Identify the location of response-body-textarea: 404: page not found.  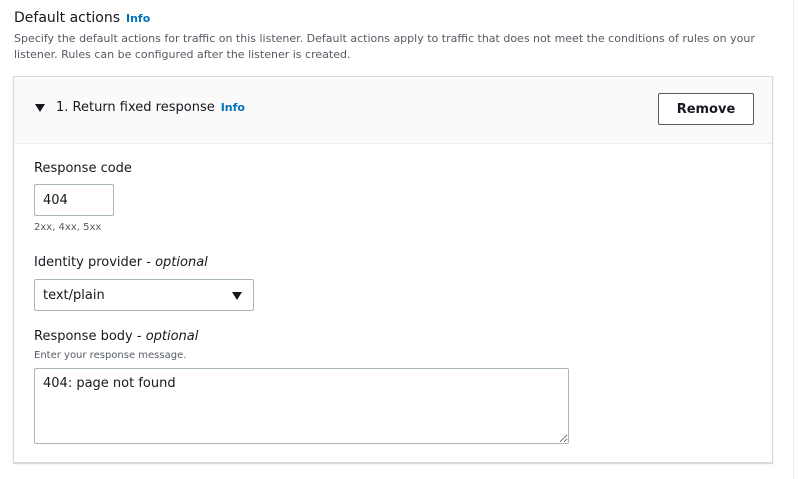
(301, 406).